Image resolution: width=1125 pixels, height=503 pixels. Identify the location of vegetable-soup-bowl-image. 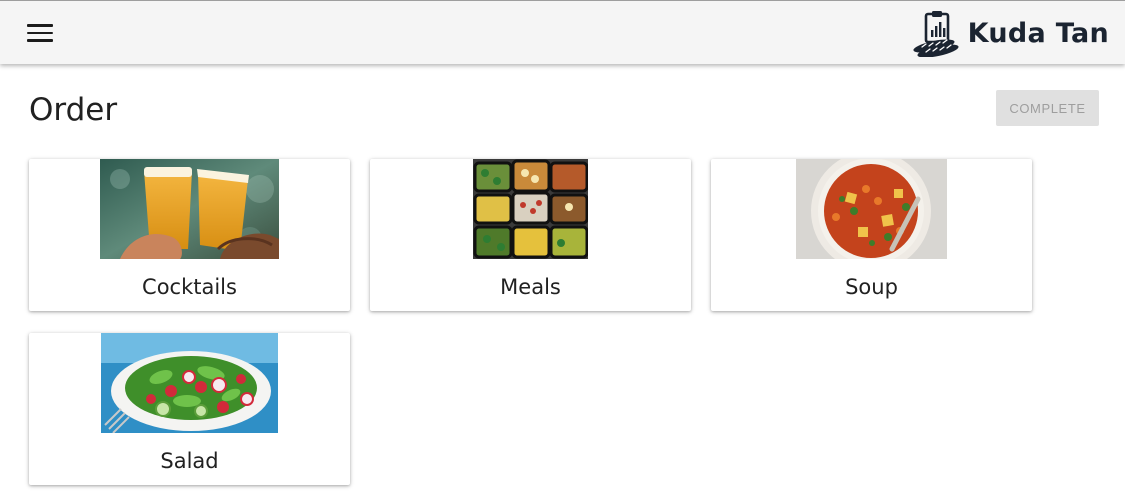
(871, 209).